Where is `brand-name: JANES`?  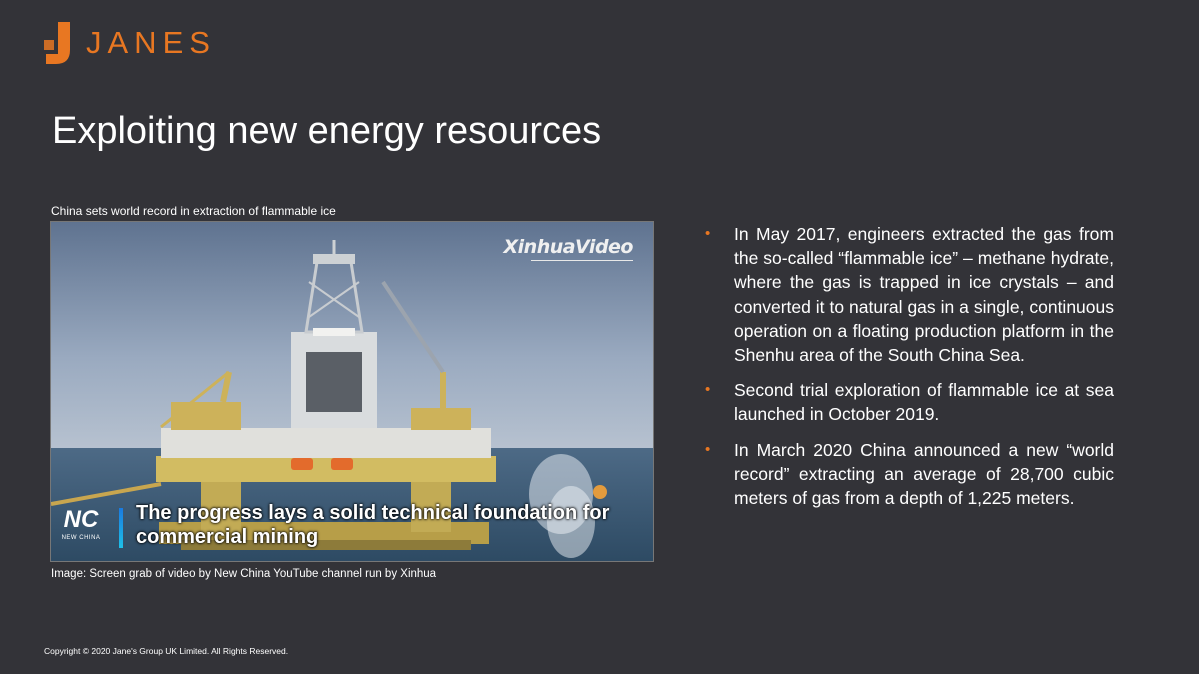
brand-name: JANES is located at coordinates (151, 42).